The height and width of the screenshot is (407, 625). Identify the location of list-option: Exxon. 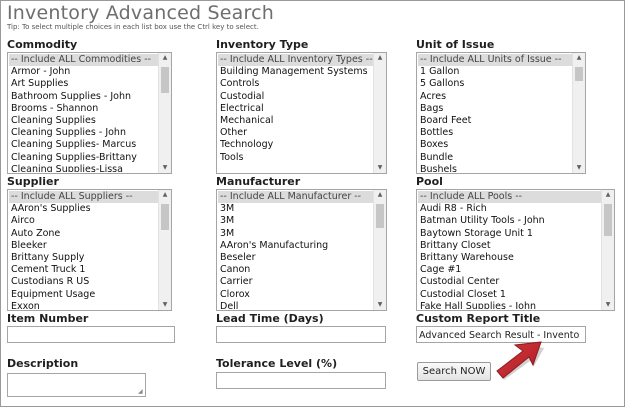
(83, 305).